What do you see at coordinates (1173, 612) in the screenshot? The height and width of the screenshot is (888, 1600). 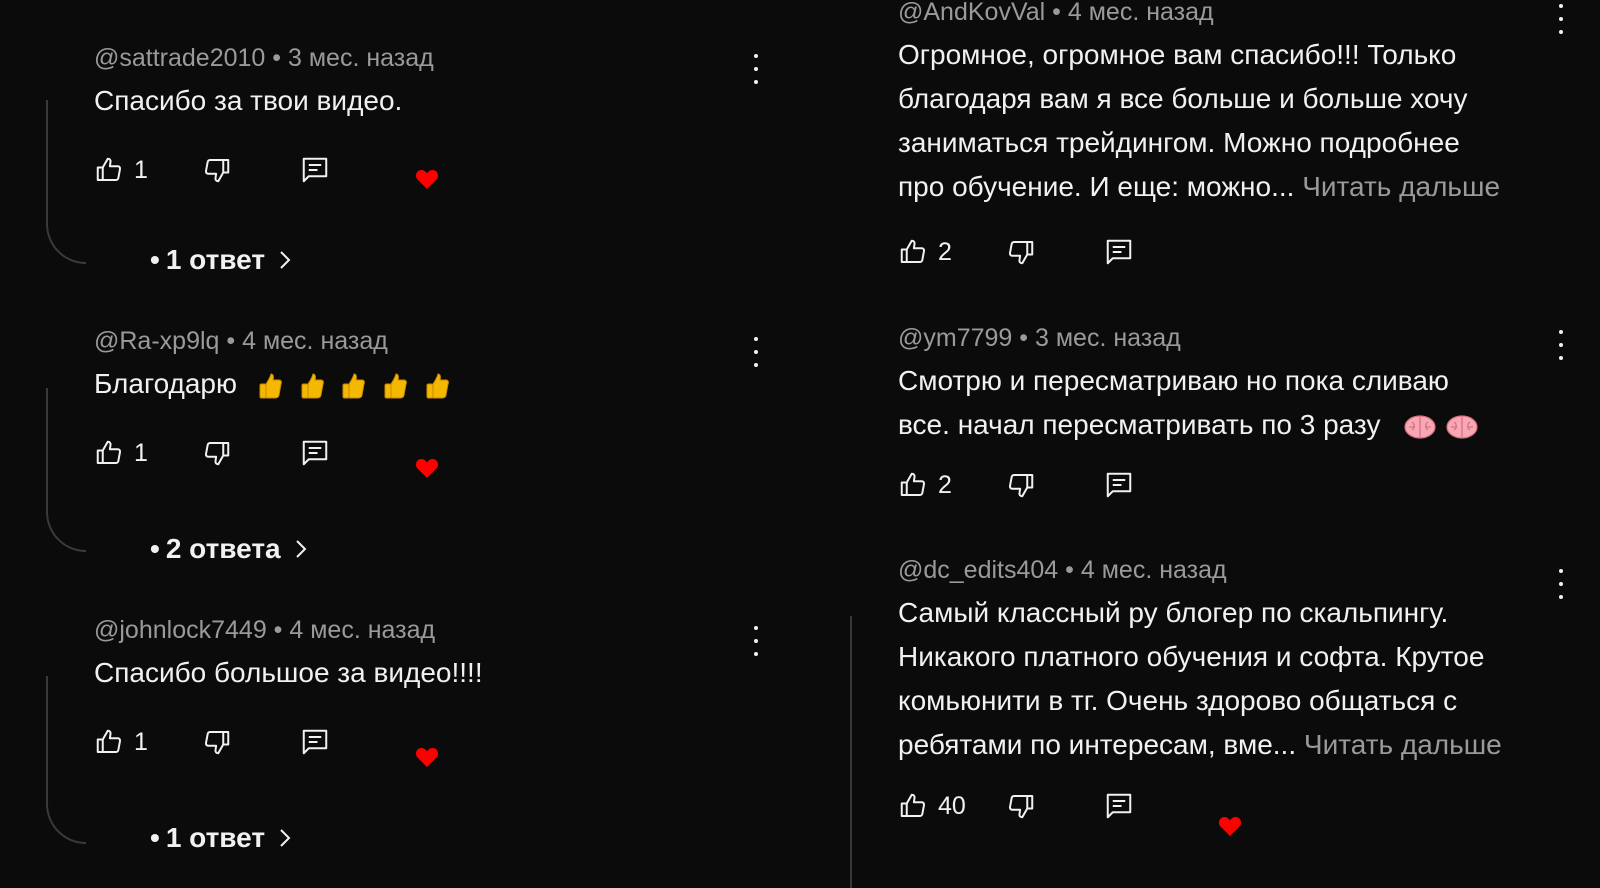 I see `comment-line: Самый классный ру блогер по скальпингу.` at bounding box center [1173, 612].